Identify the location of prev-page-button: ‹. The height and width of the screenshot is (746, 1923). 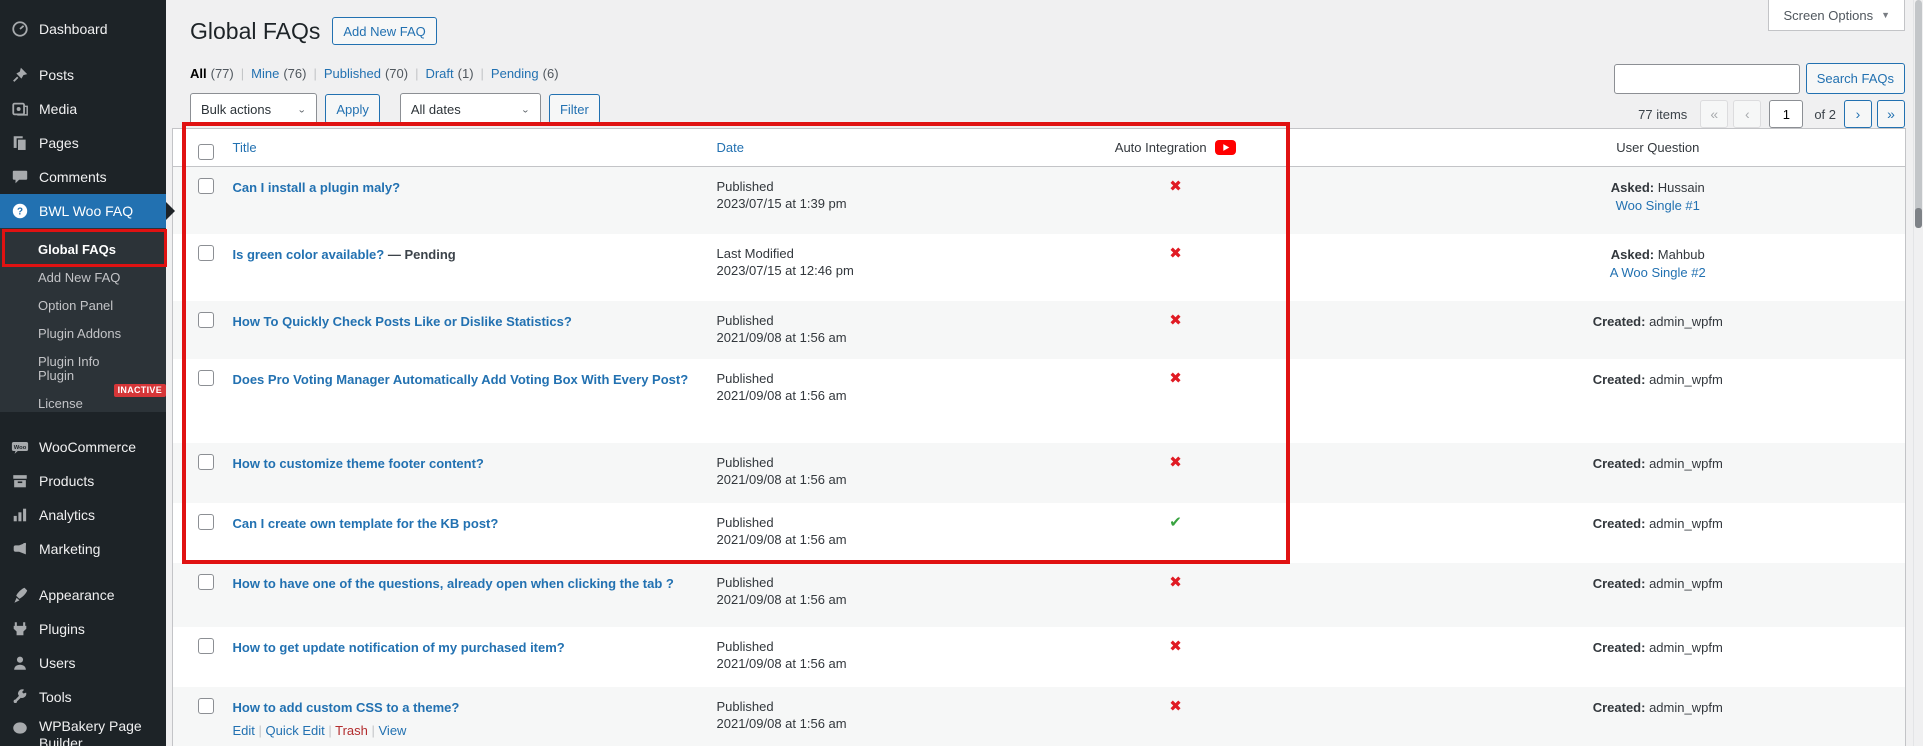
(1747, 114).